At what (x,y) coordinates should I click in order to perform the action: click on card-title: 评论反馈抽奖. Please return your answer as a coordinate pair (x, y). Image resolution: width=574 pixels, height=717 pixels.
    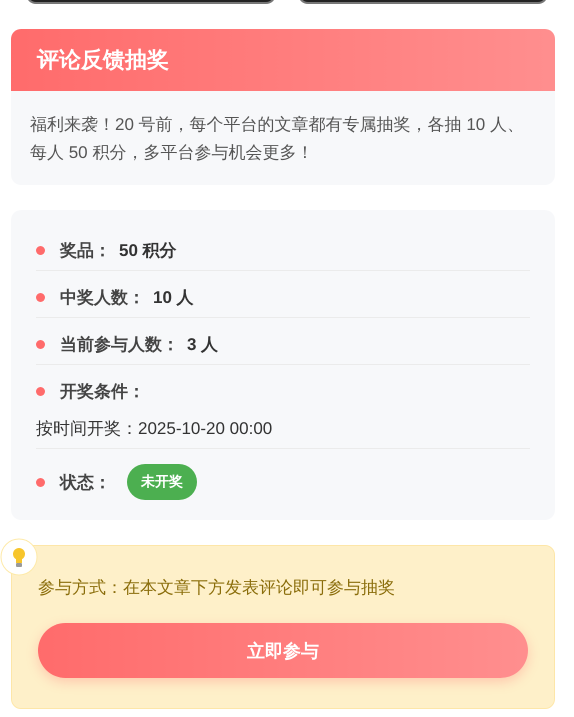
    Looking at the image, I should click on (103, 60).